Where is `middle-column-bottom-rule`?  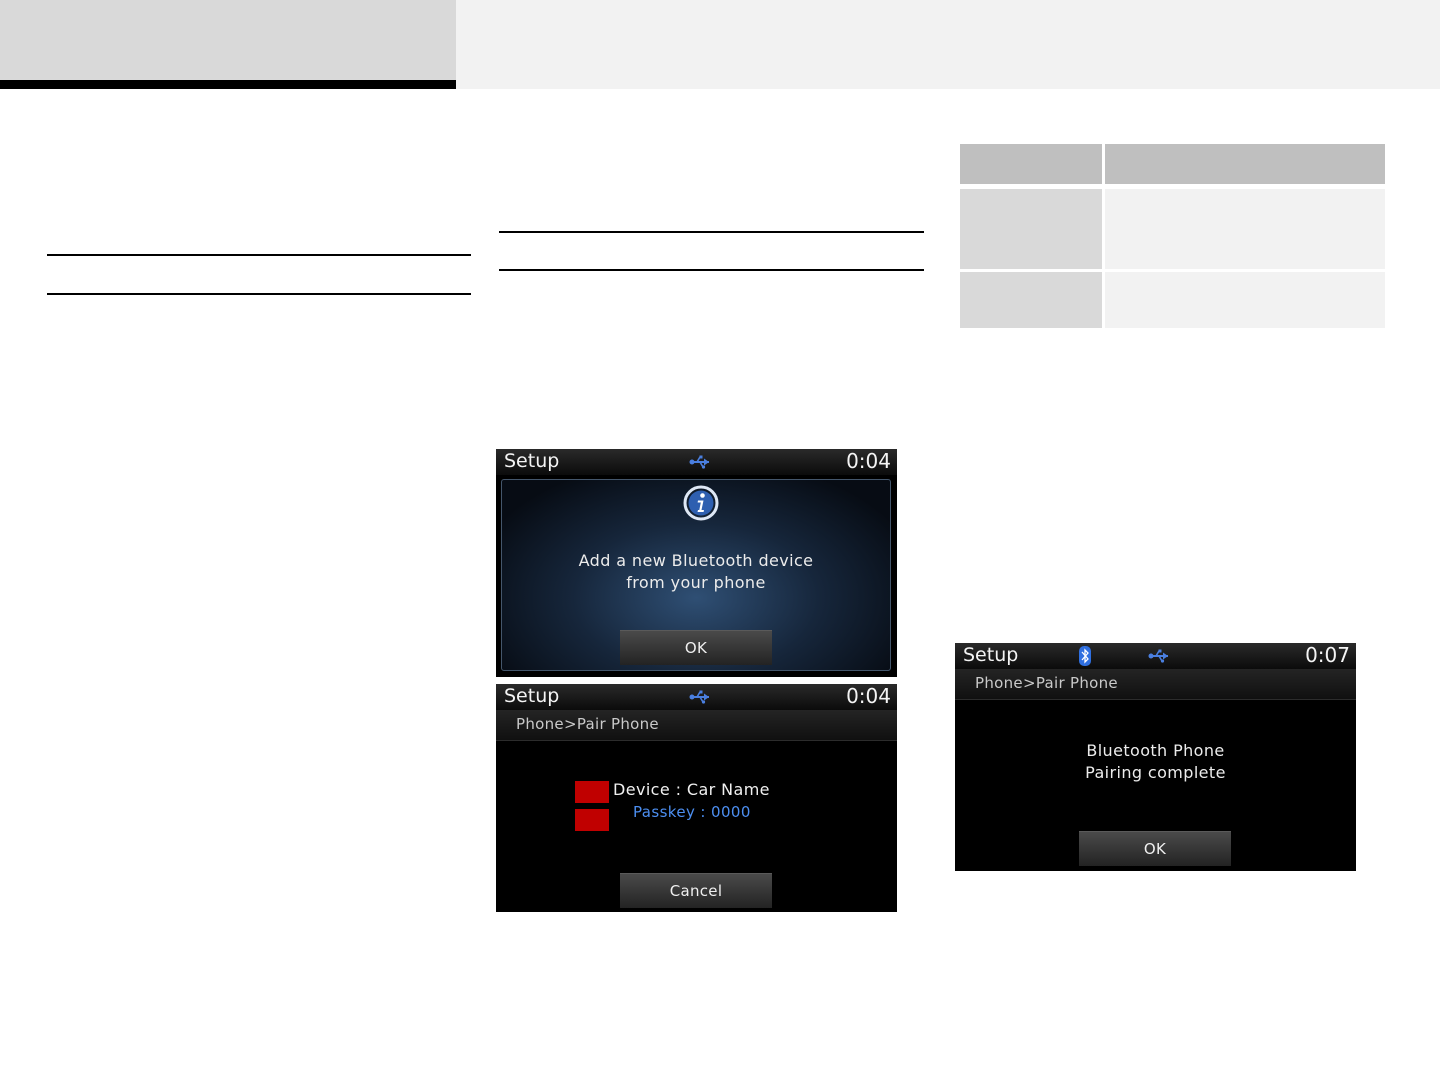 middle-column-bottom-rule is located at coordinates (711, 270).